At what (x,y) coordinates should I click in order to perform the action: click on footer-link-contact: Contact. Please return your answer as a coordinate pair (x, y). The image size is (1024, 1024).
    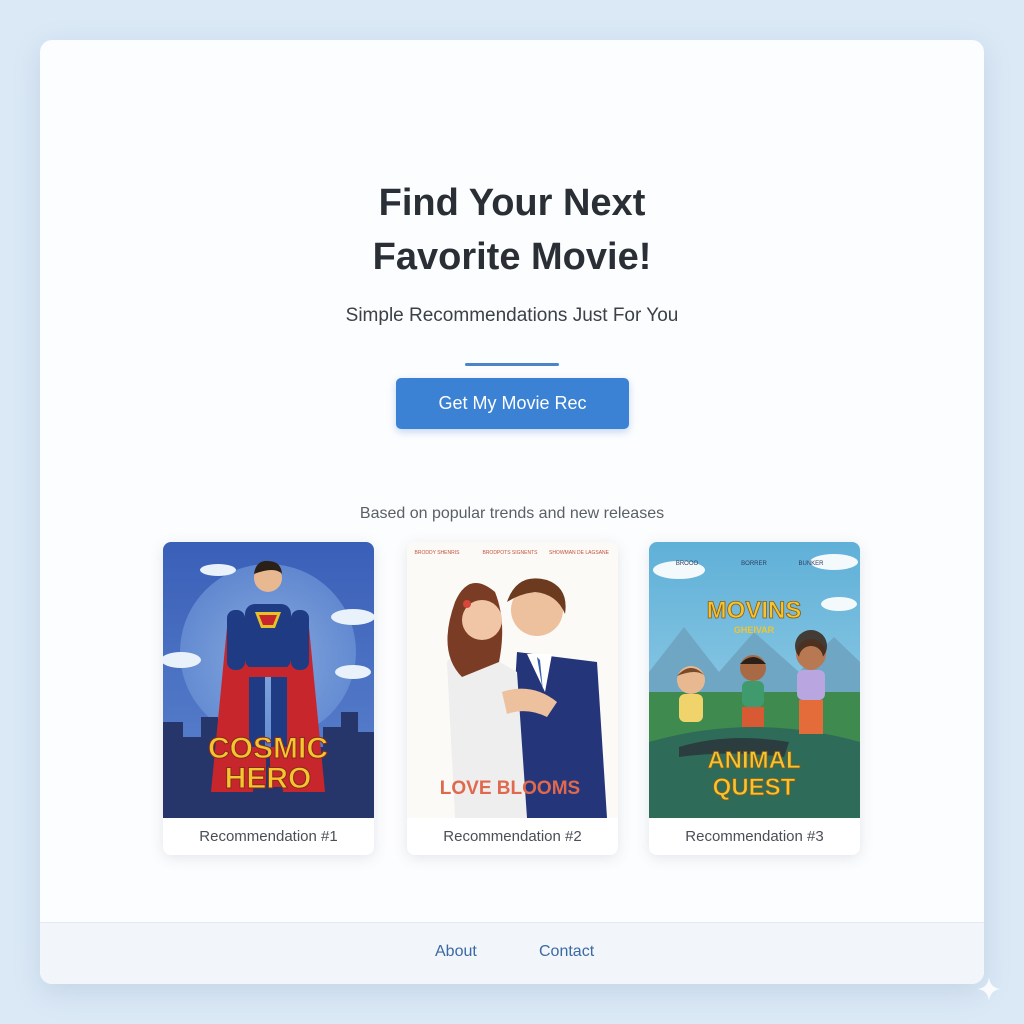
    Looking at the image, I should click on (566, 952).